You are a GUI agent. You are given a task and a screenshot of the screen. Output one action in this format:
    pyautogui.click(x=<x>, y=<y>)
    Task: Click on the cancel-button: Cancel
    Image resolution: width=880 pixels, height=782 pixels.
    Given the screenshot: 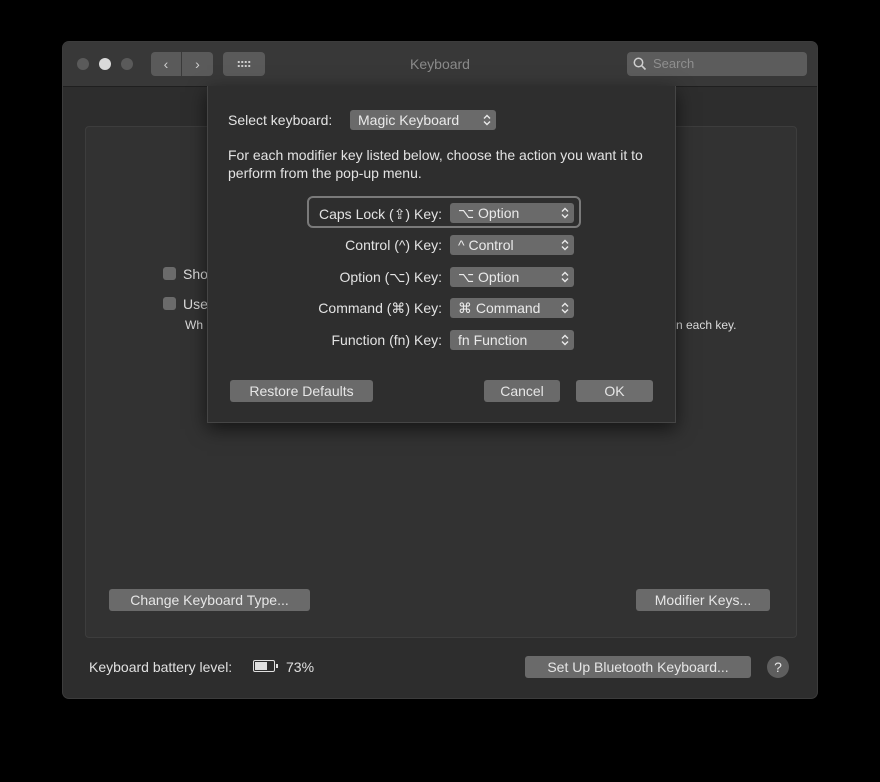 What is the action you would take?
    pyautogui.click(x=522, y=391)
    